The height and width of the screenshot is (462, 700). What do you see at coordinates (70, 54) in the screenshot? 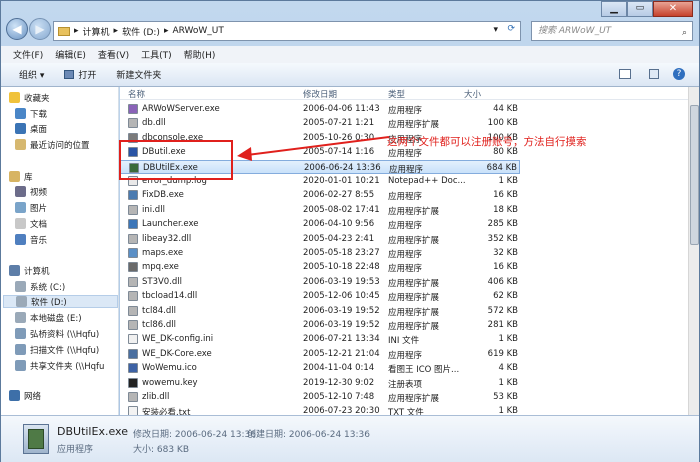
I see `menu-edit: 编辑(E)` at bounding box center [70, 54].